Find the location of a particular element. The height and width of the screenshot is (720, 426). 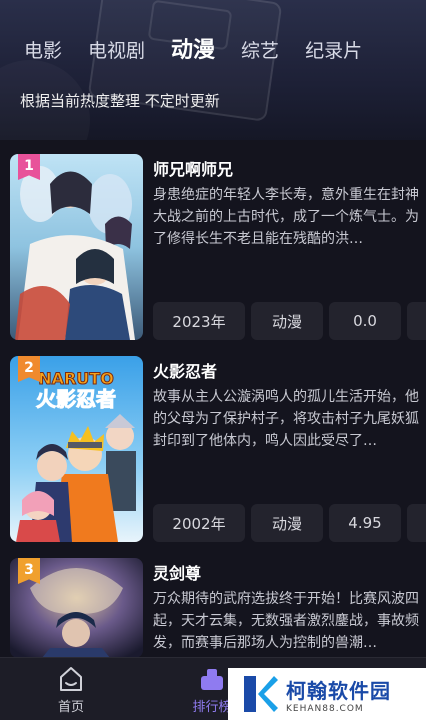

watermark-logo-icon is located at coordinates (261, 694).